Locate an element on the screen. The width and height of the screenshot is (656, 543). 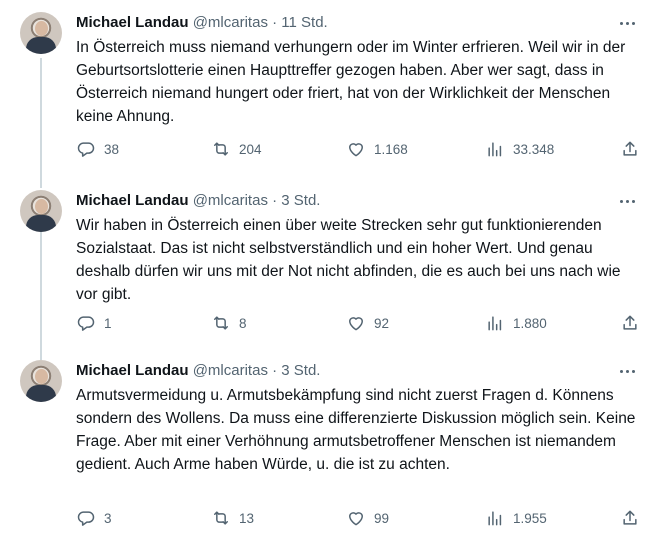
retweet-count: 13 is located at coordinates (247, 518).